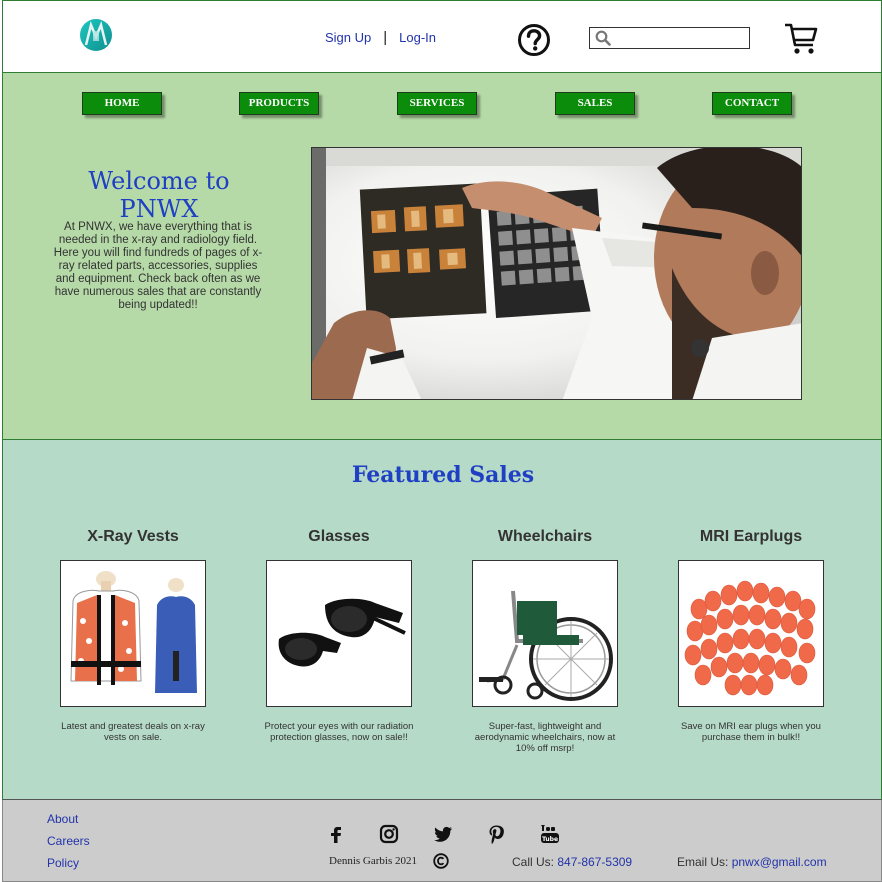  What do you see at coordinates (751, 536) in the screenshot?
I see `item-title: MRI Earplugs` at bounding box center [751, 536].